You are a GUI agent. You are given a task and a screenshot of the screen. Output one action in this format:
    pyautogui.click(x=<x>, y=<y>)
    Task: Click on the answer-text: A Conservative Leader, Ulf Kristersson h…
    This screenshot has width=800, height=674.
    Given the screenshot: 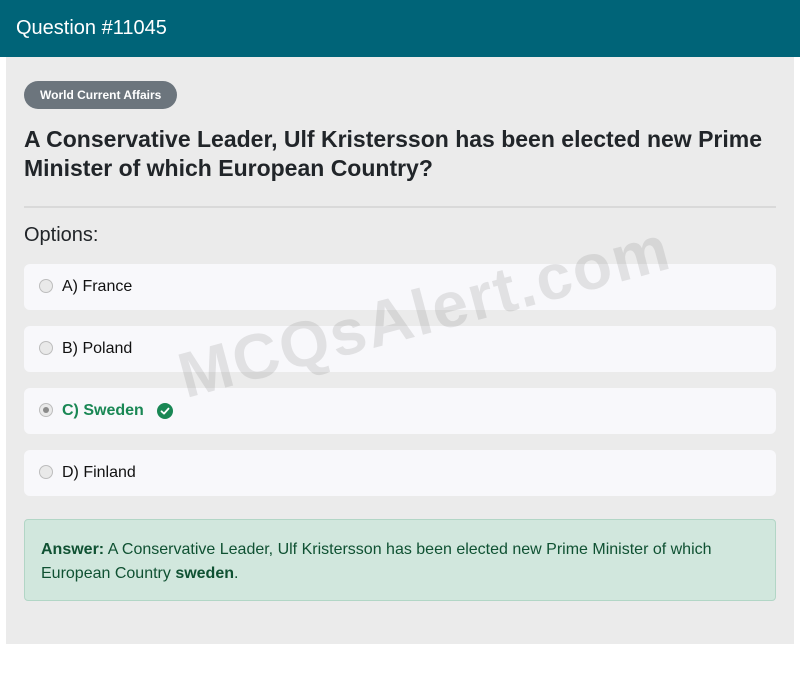 What is the action you would take?
    pyautogui.click(x=376, y=561)
    